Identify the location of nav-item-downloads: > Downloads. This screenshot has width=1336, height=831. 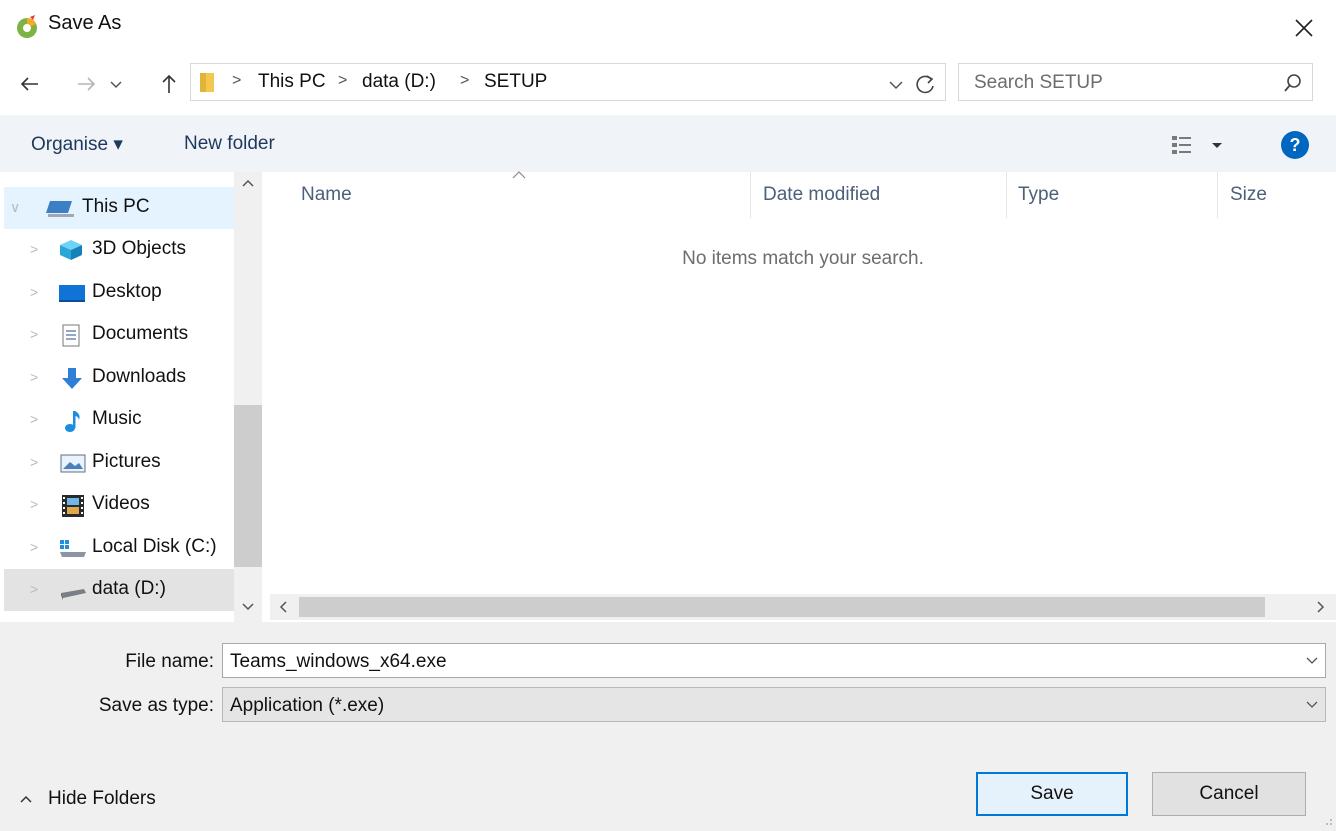
(119, 378).